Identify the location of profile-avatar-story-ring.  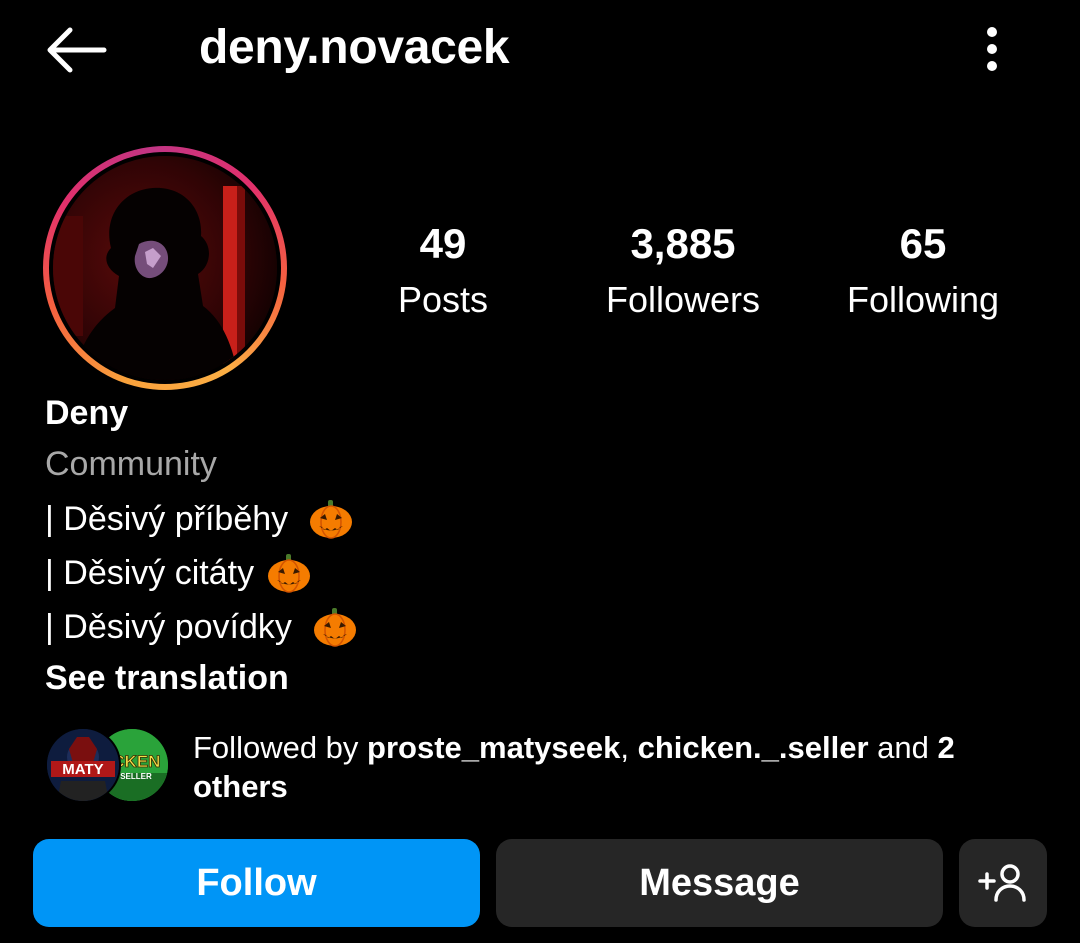
(165, 268).